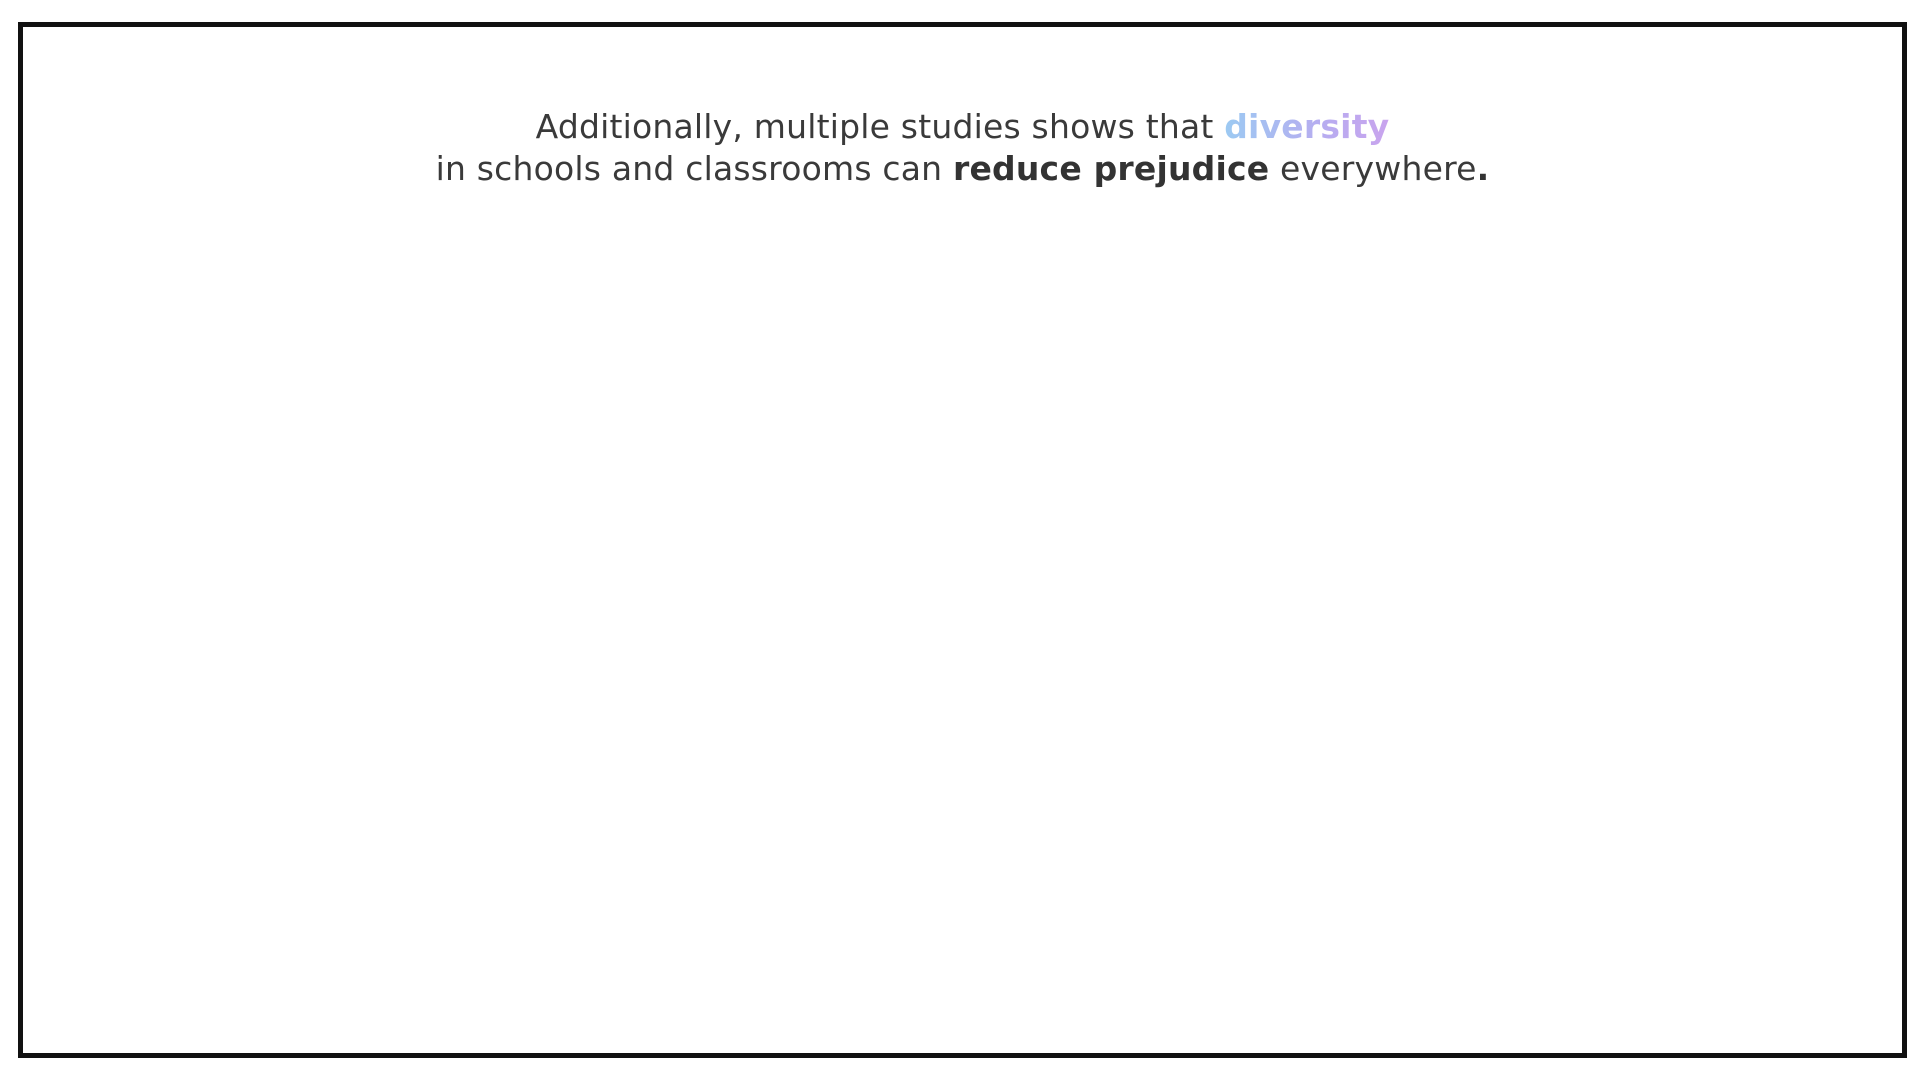 The height and width of the screenshot is (1080, 1920). I want to click on caption-line-2-text: in schools and classrooms can, so click(694, 168).